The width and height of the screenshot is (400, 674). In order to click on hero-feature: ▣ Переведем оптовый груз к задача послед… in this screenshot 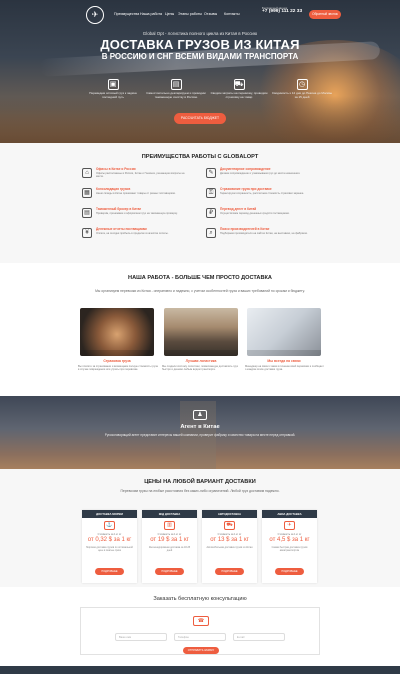, I will do `click(113, 89)`.